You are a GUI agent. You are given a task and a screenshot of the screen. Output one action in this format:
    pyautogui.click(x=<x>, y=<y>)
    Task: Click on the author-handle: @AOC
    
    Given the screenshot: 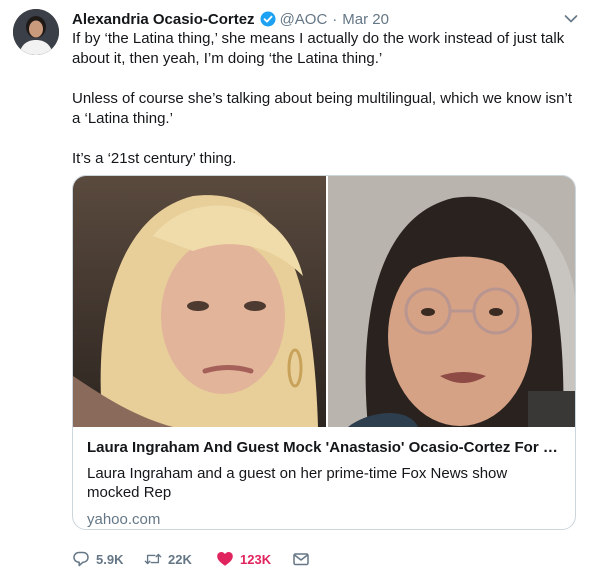 What is the action you would take?
    pyautogui.click(x=304, y=19)
    